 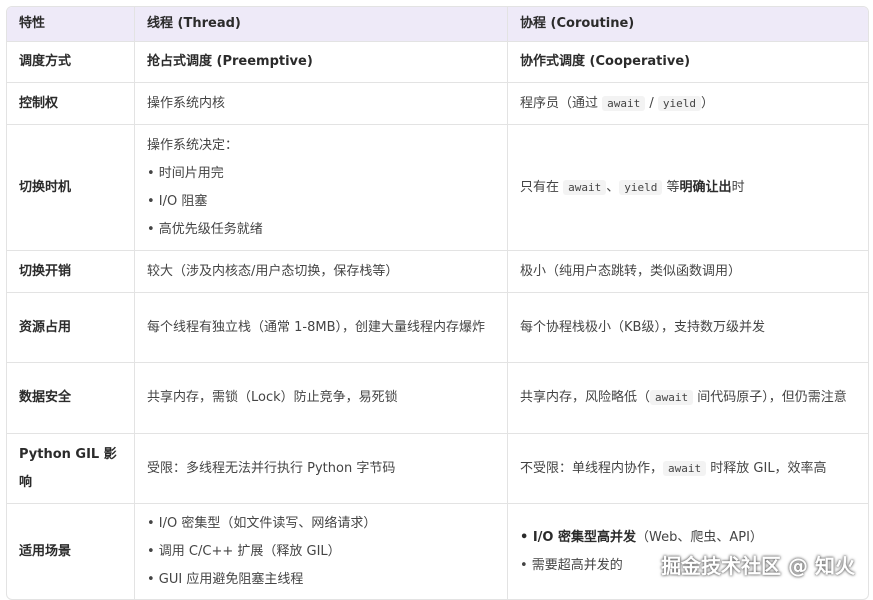 What do you see at coordinates (699, 537) in the screenshot?
I see `coroutine-text: （Web、爬虫、API）` at bounding box center [699, 537].